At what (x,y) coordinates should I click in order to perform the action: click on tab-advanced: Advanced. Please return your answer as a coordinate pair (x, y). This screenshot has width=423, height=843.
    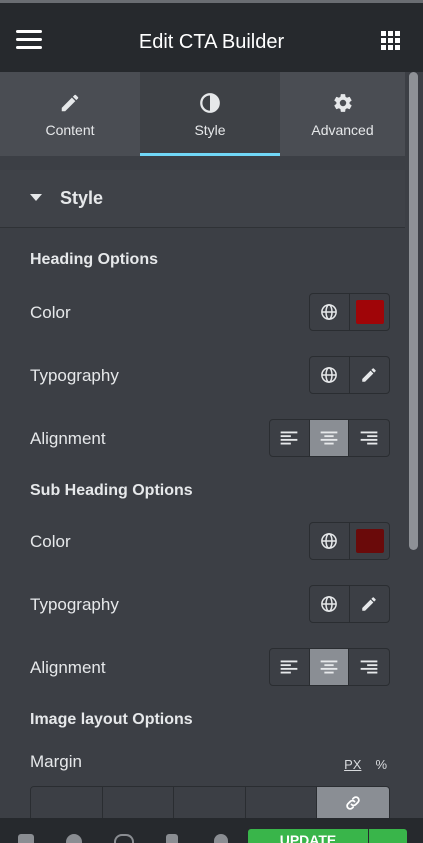
    Looking at the image, I should click on (342, 114).